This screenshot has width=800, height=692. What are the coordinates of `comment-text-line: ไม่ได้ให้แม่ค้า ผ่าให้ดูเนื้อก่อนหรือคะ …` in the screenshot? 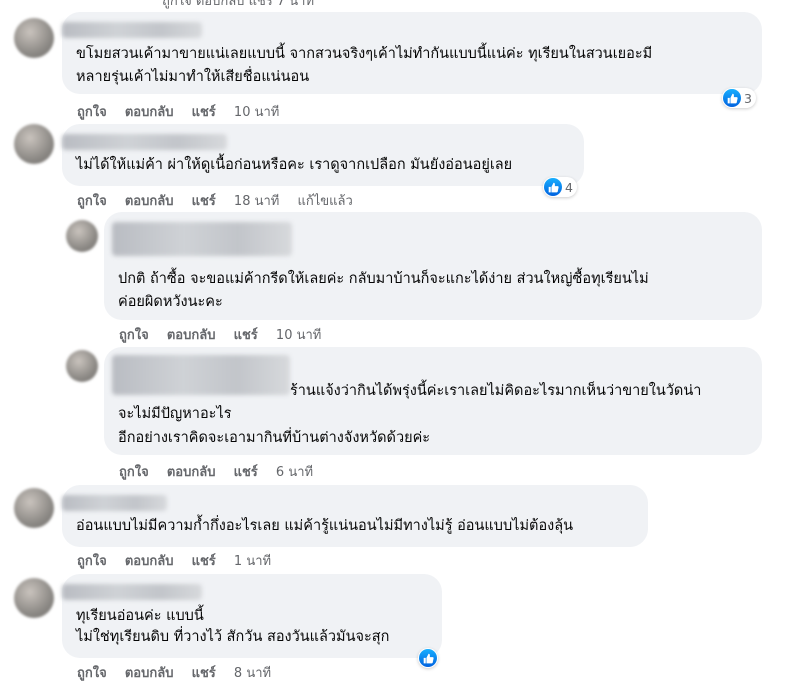 It's located at (294, 165).